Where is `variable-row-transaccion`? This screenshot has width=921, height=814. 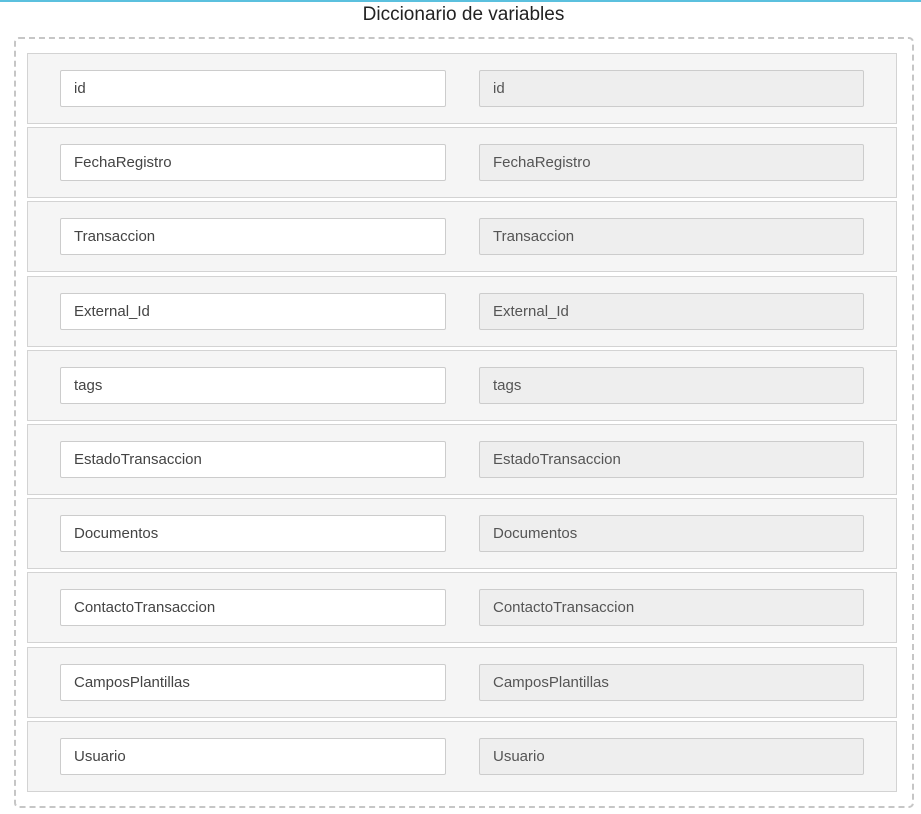
variable-row-transaccion is located at coordinates (462, 237).